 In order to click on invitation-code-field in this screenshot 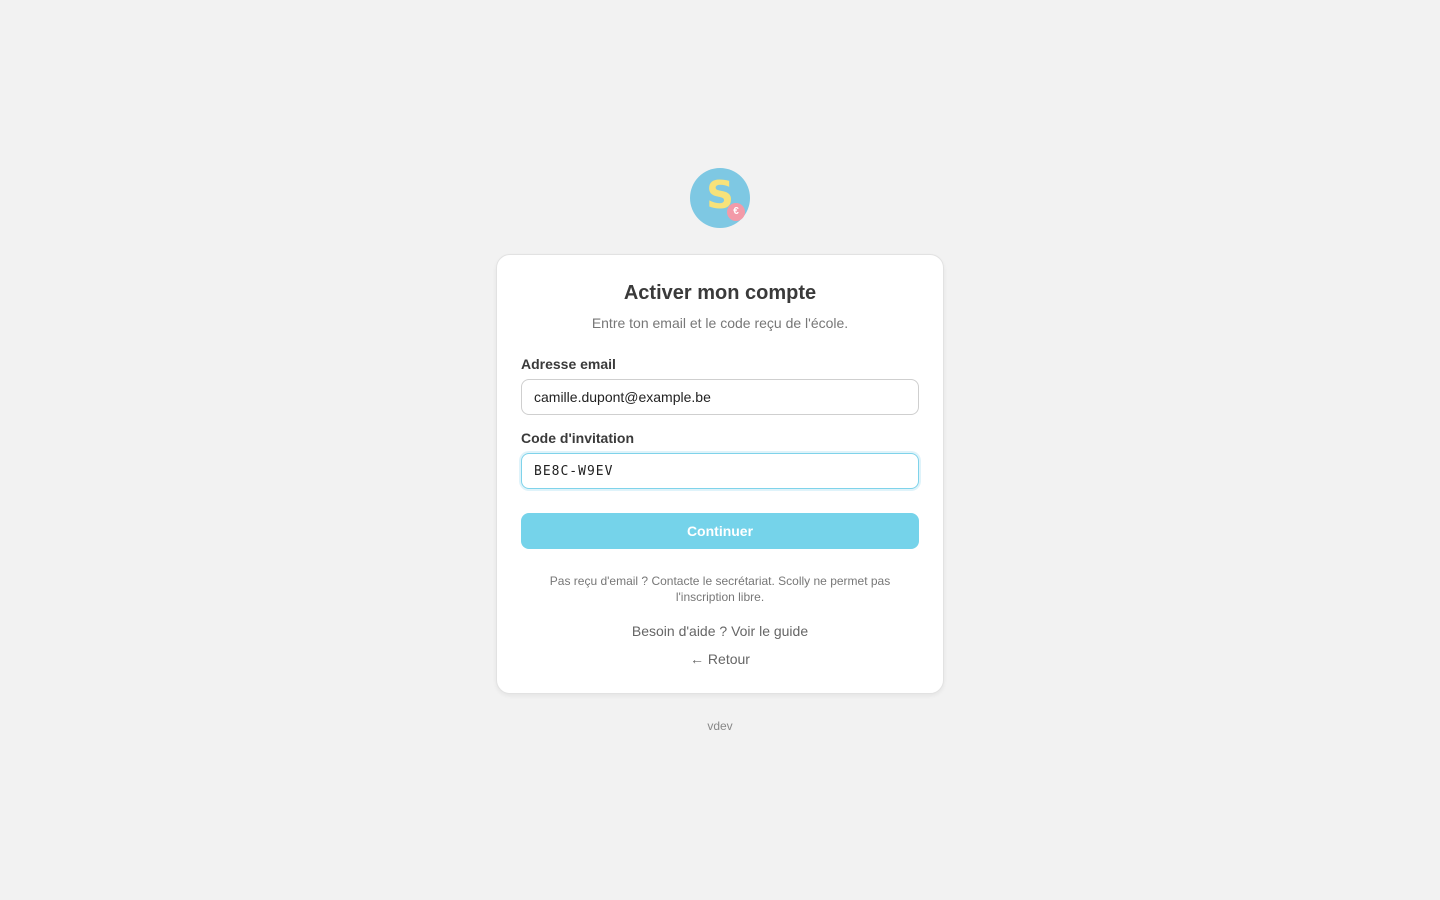, I will do `click(720, 471)`.